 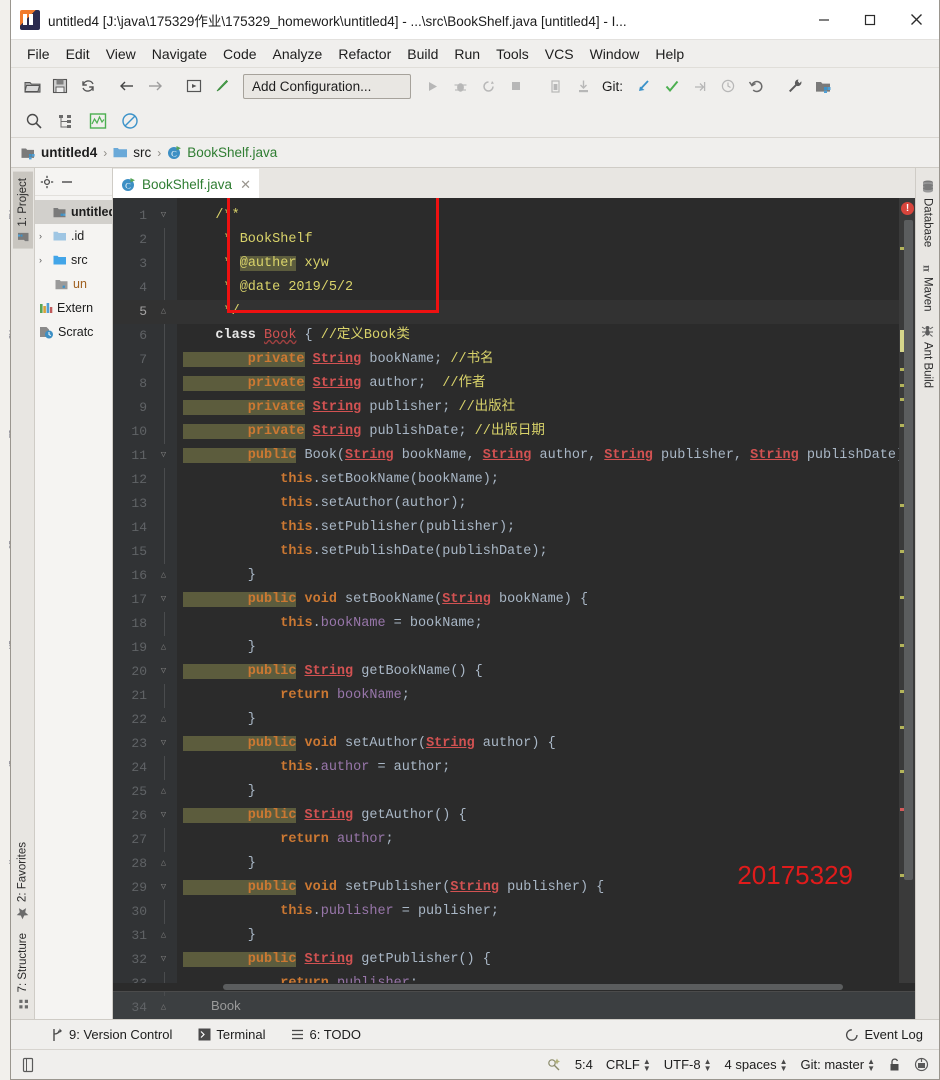 I want to click on code-line: private String publishDate; //出版日期, so click(x=538, y=432).